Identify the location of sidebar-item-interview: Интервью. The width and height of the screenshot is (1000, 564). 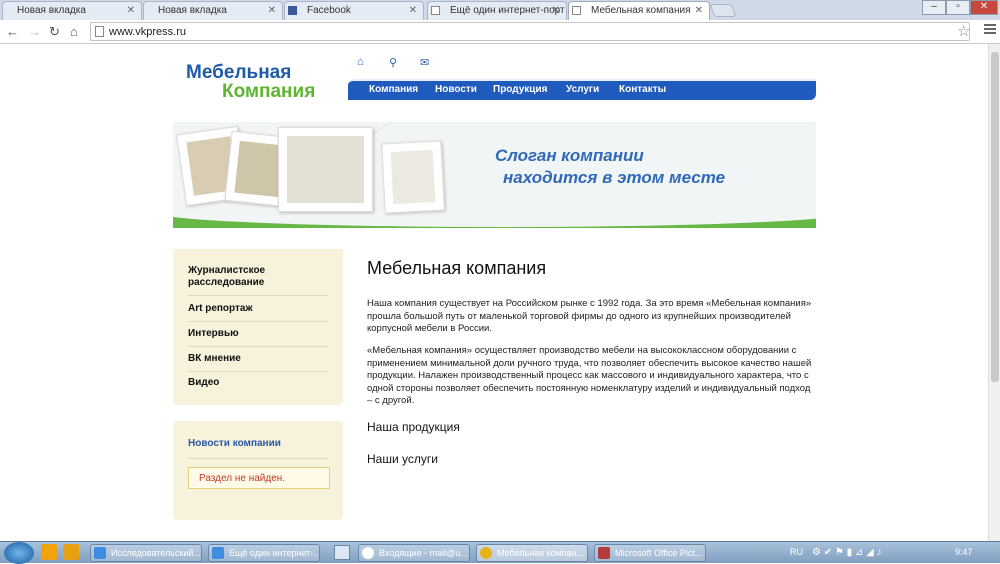
(258, 337).